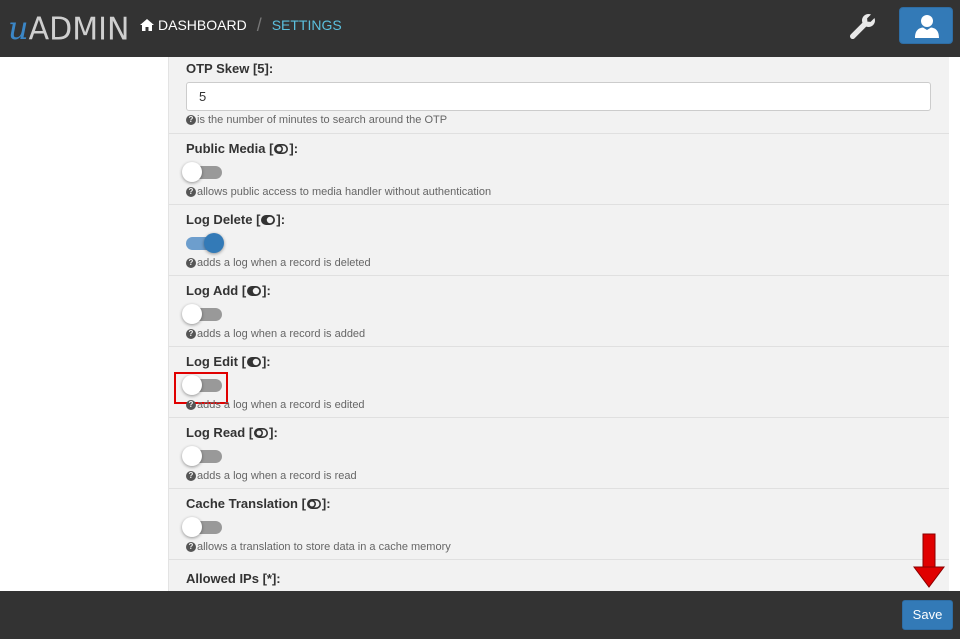 This screenshot has width=960, height=639. Describe the element at coordinates (929, 561) in the screenshot. I see `arrow-down-icon` at that location.